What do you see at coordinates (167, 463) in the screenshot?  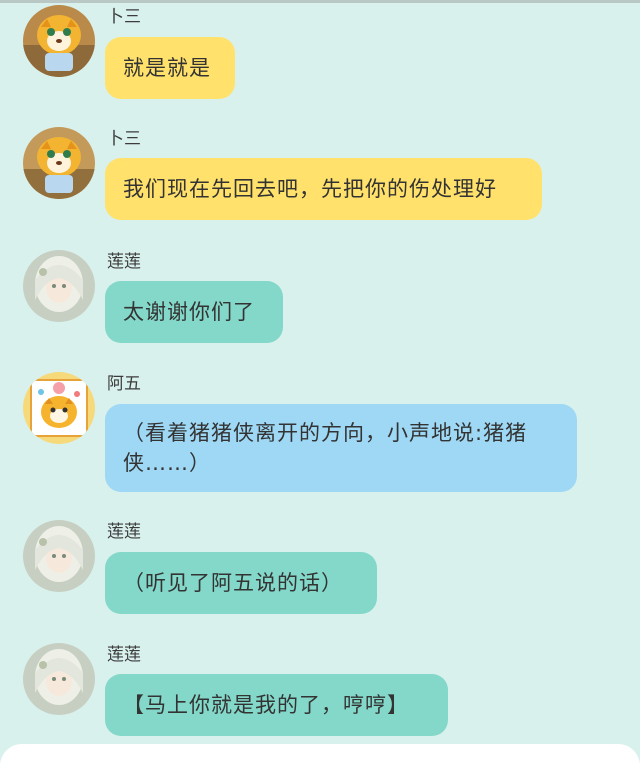 I see `message-text-line: 侠……）` at bounding box center [167, 463].